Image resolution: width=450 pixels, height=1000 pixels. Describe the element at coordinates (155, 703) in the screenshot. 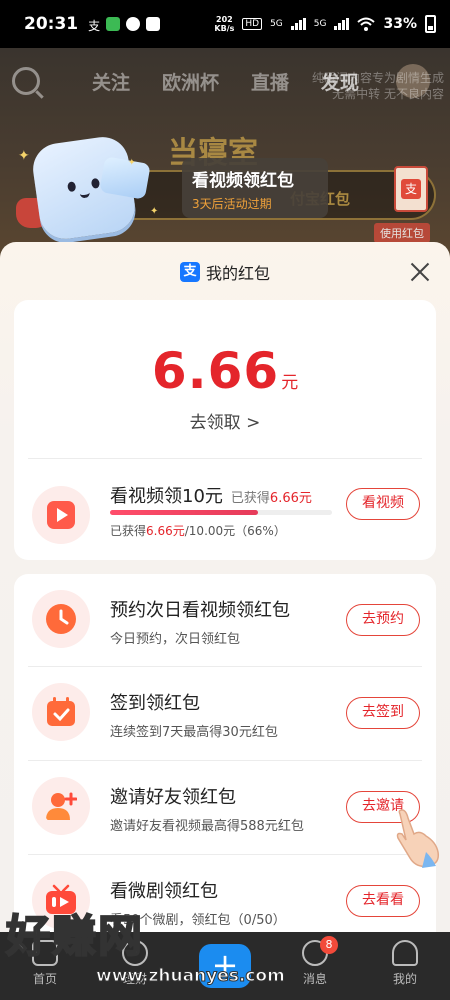

I see `task-title: 签到领红包` at that location.